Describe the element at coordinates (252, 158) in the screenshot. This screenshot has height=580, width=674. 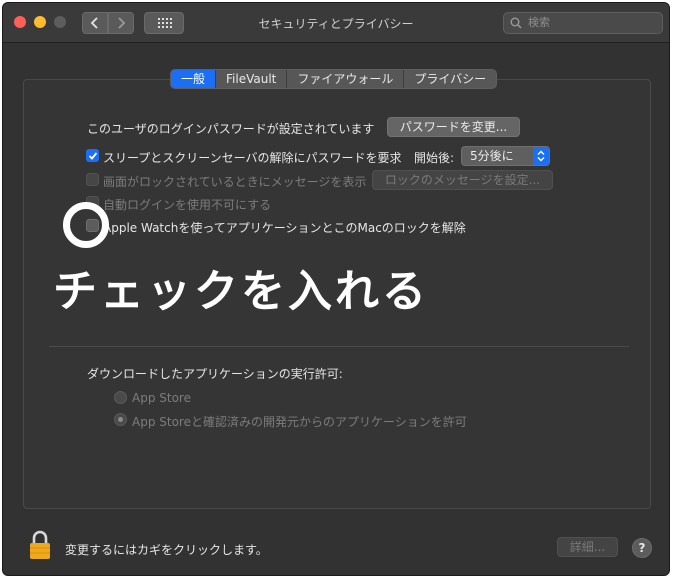
I see `require-password-label: スリープとスクリーンセーバの解除にパスワードを要求` at that location.